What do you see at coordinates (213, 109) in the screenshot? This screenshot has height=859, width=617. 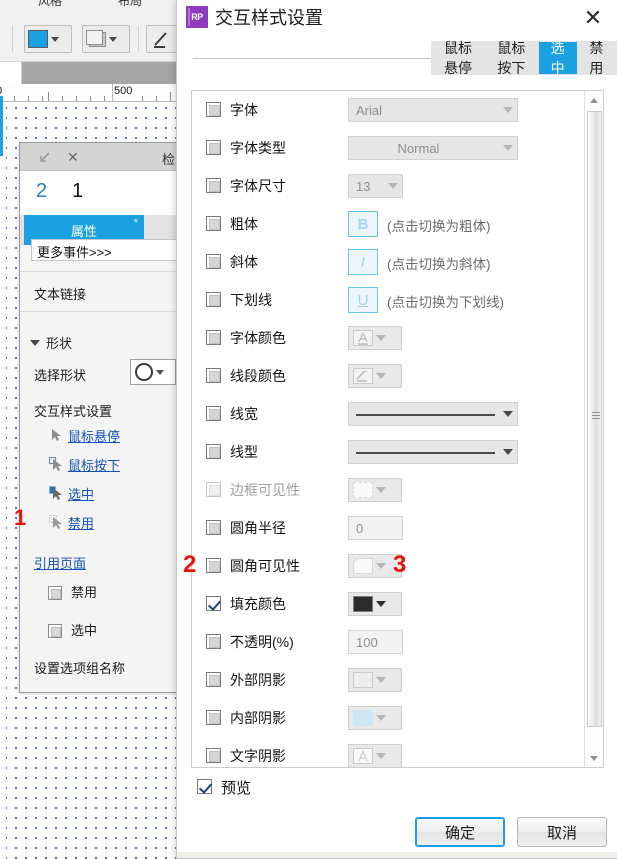 I see `checkbox-font` at bounding box center [213, 109].